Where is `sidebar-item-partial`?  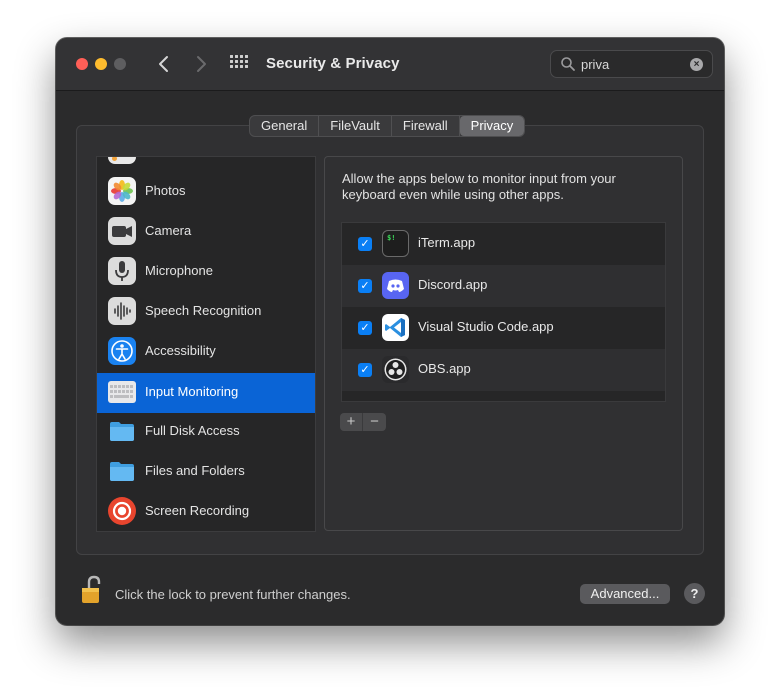 sidebar-item-partial is located at coordinates (206, 164).